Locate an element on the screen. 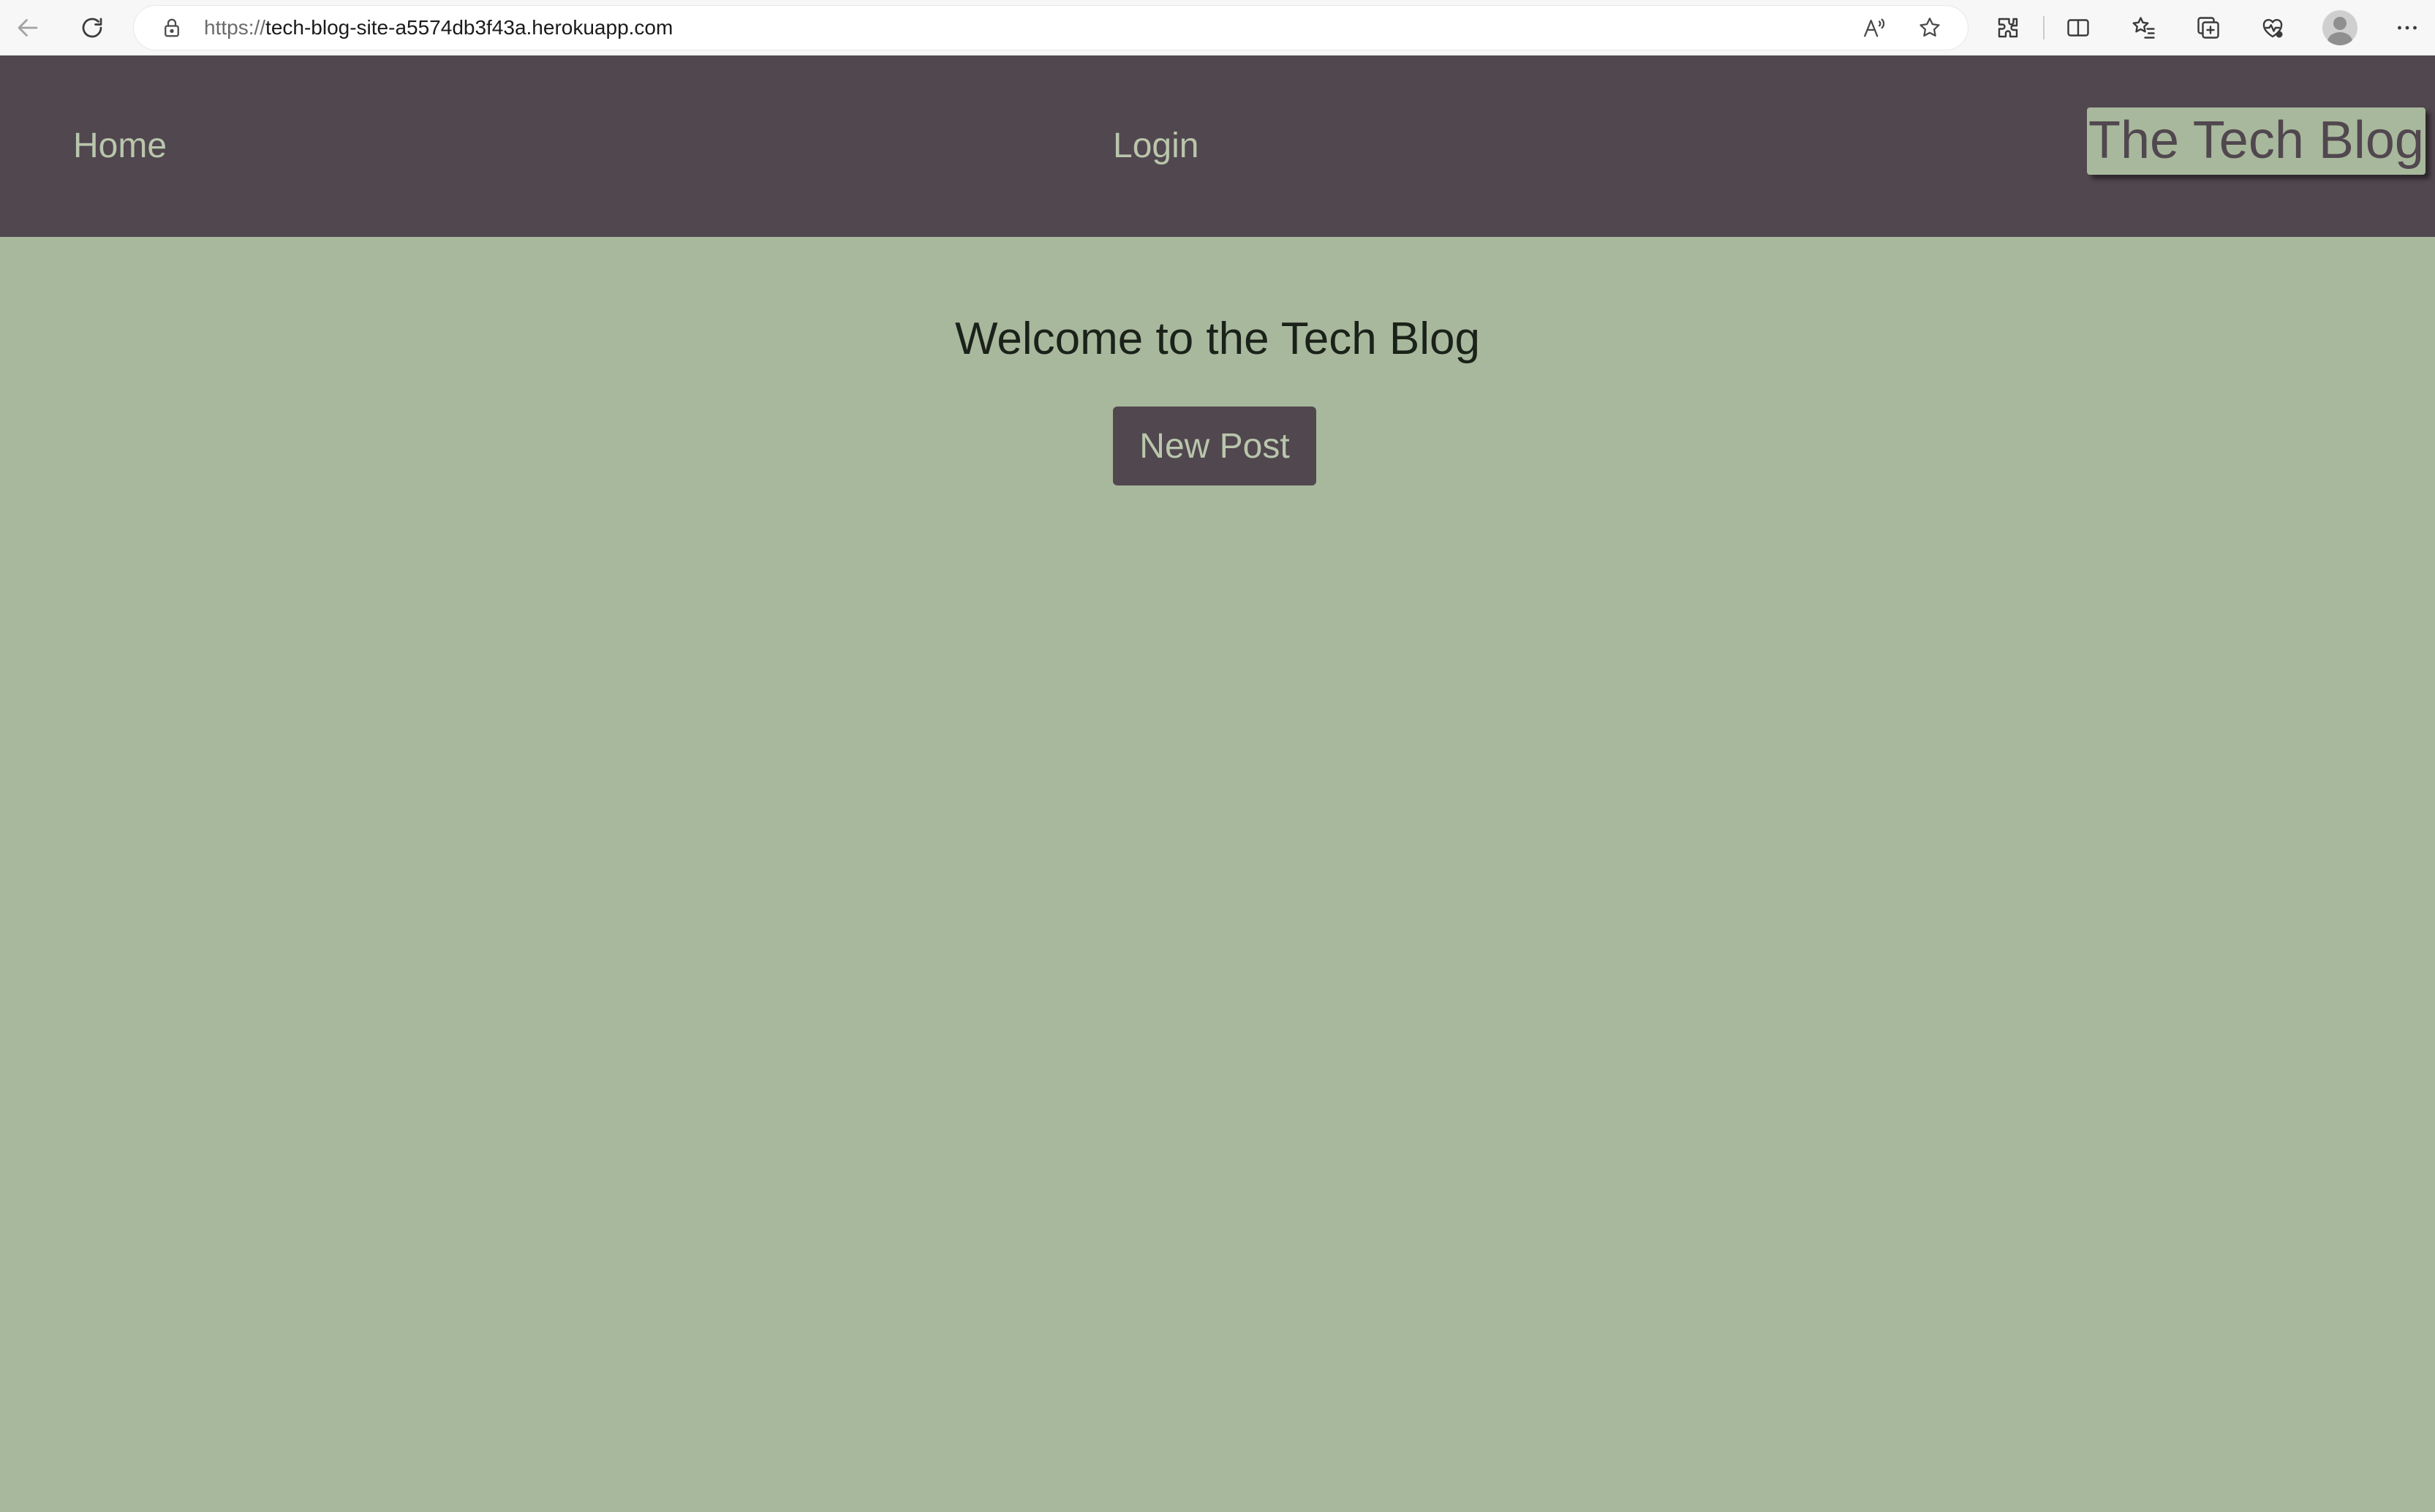  read-aloud-icon is located at coordinates (1874, 27).